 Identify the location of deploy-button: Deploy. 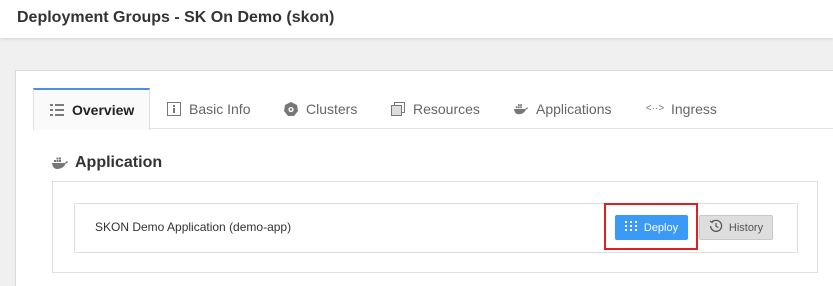
(651, 227).